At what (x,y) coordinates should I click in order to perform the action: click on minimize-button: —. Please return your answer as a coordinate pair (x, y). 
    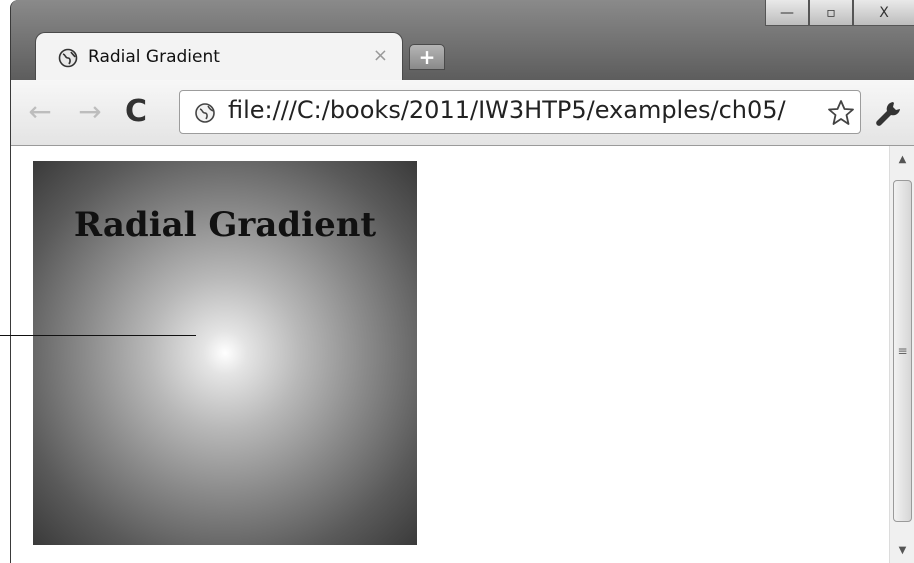
    Looking at the image, I should click on (787, 13).